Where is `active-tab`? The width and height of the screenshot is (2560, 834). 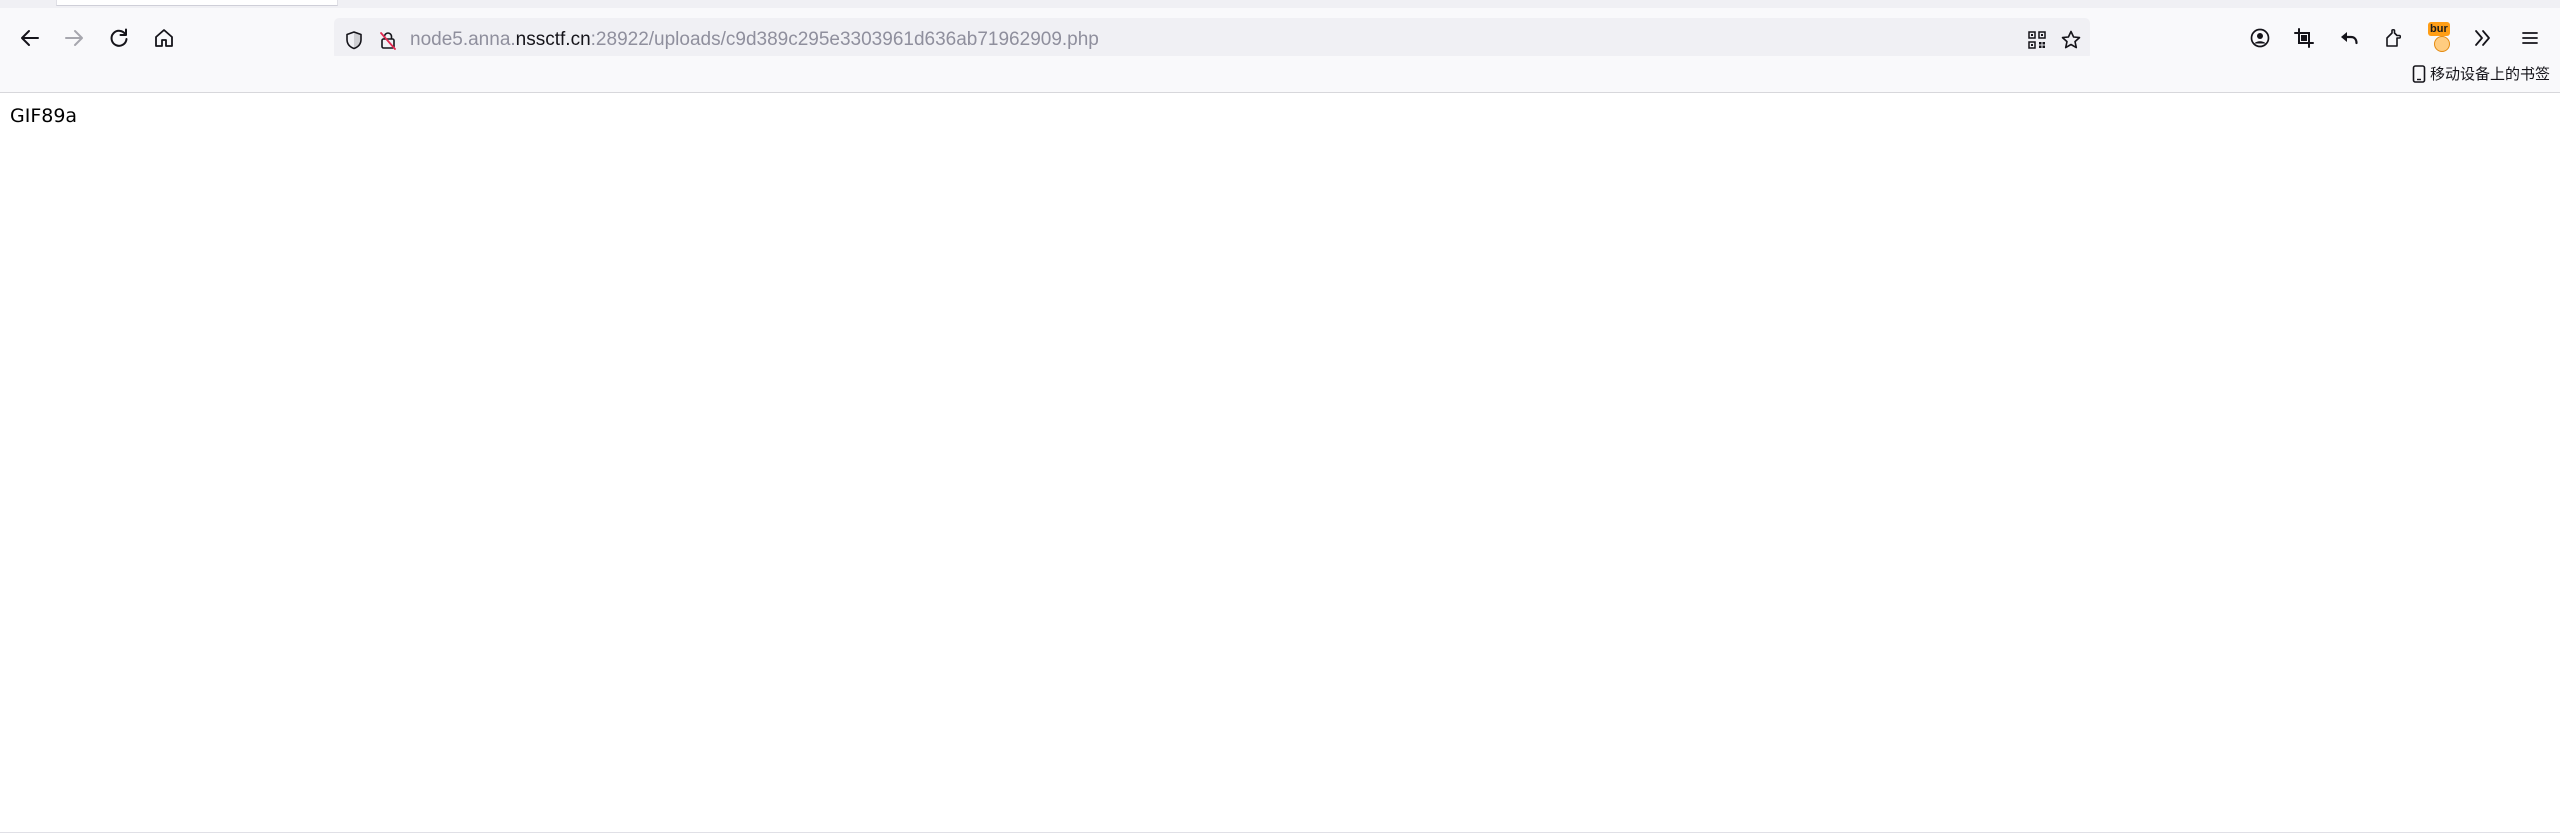 active-tab is located at coordinates (197, 3).